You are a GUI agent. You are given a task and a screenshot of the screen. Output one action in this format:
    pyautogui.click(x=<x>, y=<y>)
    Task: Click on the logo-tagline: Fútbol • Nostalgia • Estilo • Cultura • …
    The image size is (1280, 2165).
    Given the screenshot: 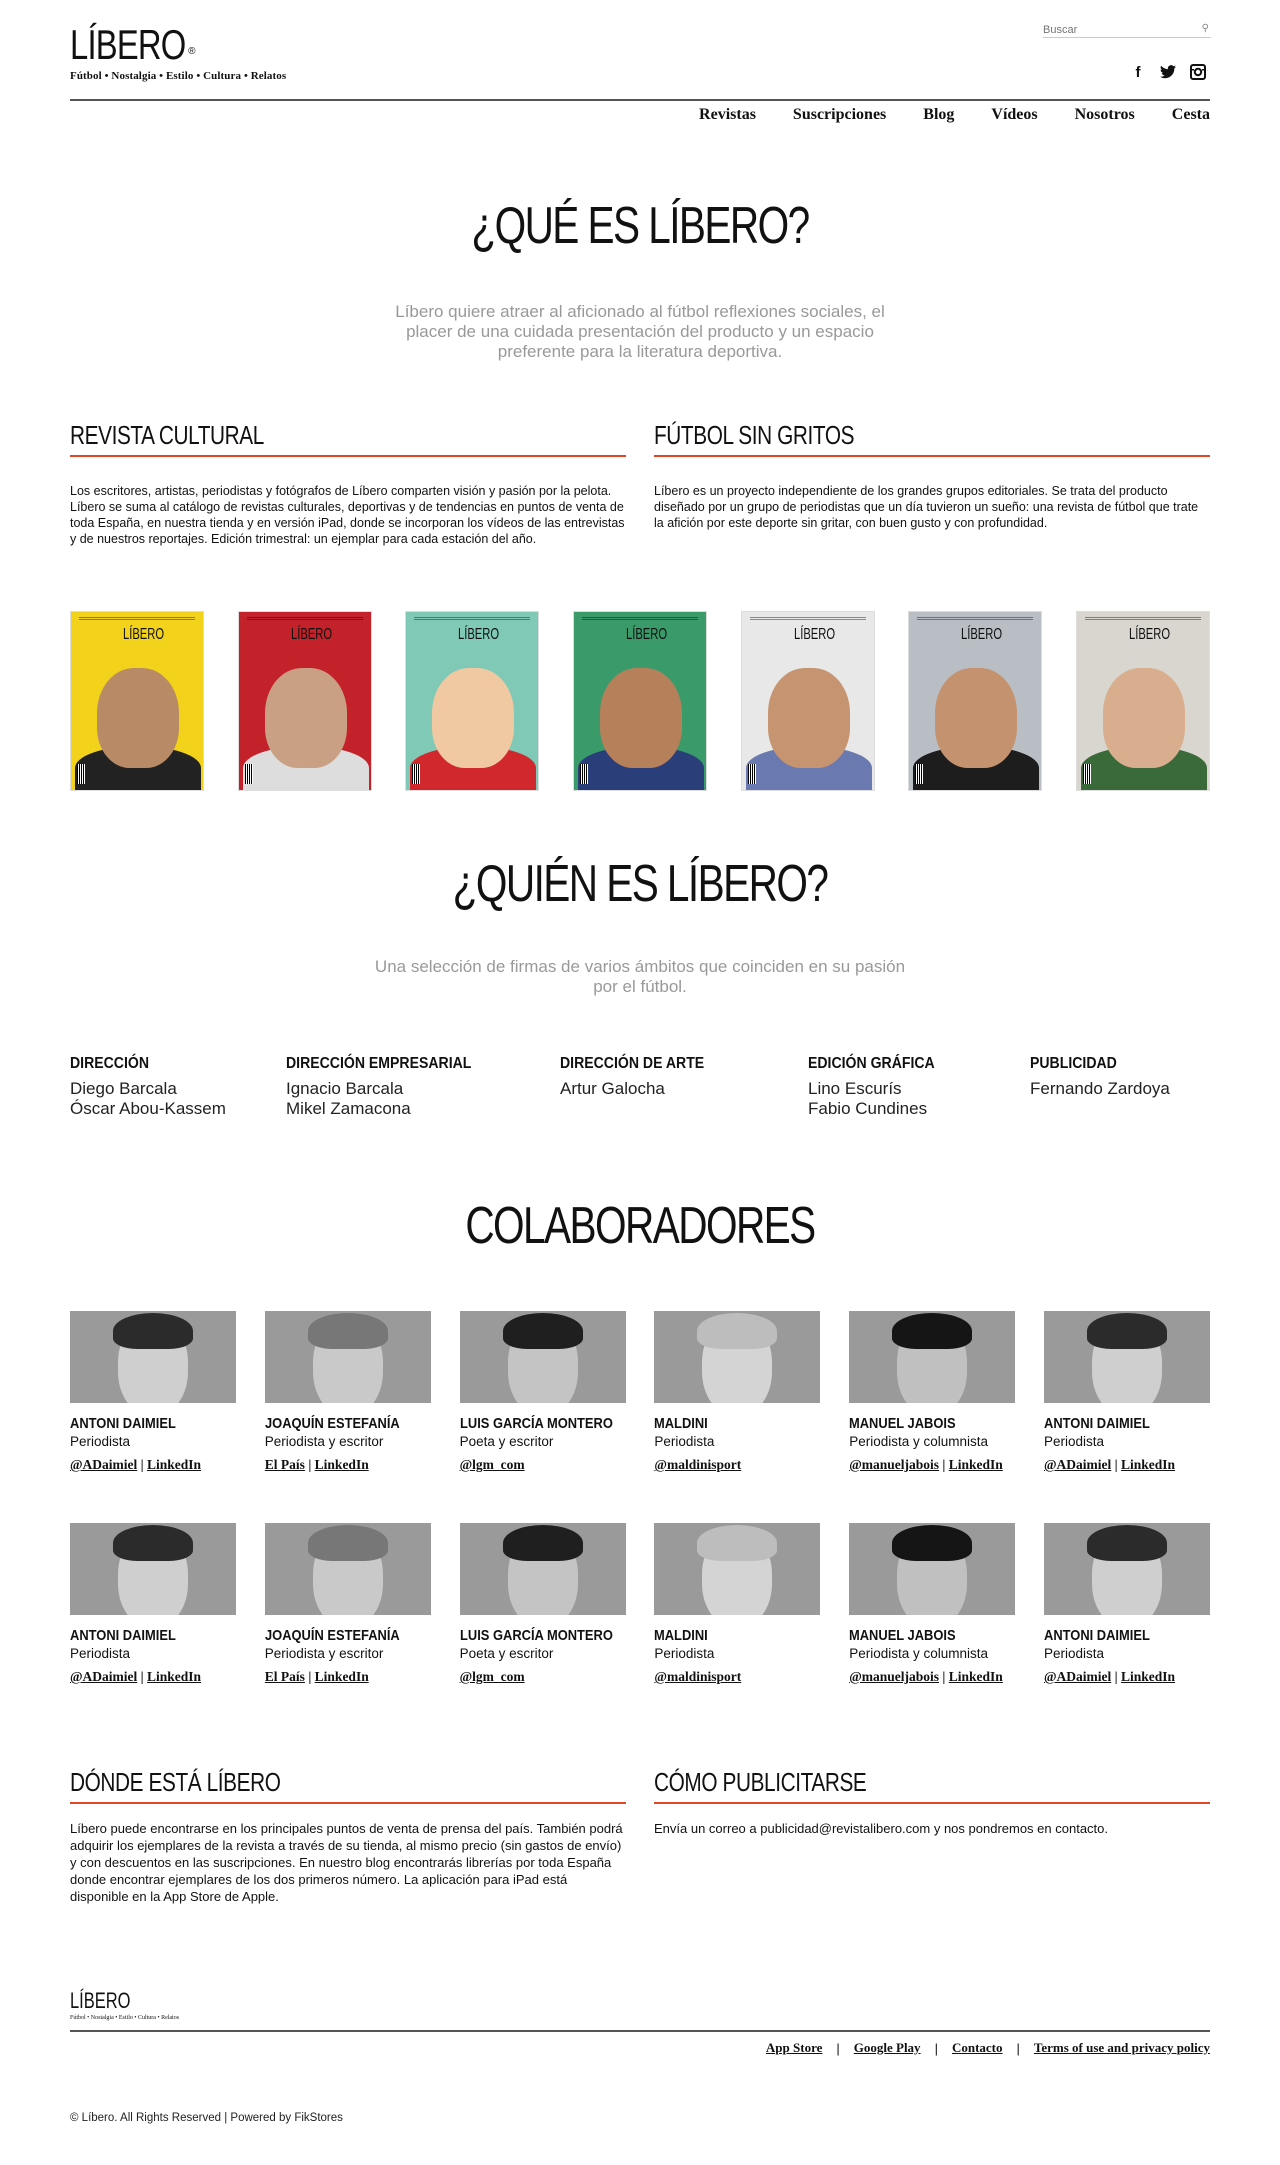 What is the action you would take?
    pyautogui.click(x=178, y=76)
    